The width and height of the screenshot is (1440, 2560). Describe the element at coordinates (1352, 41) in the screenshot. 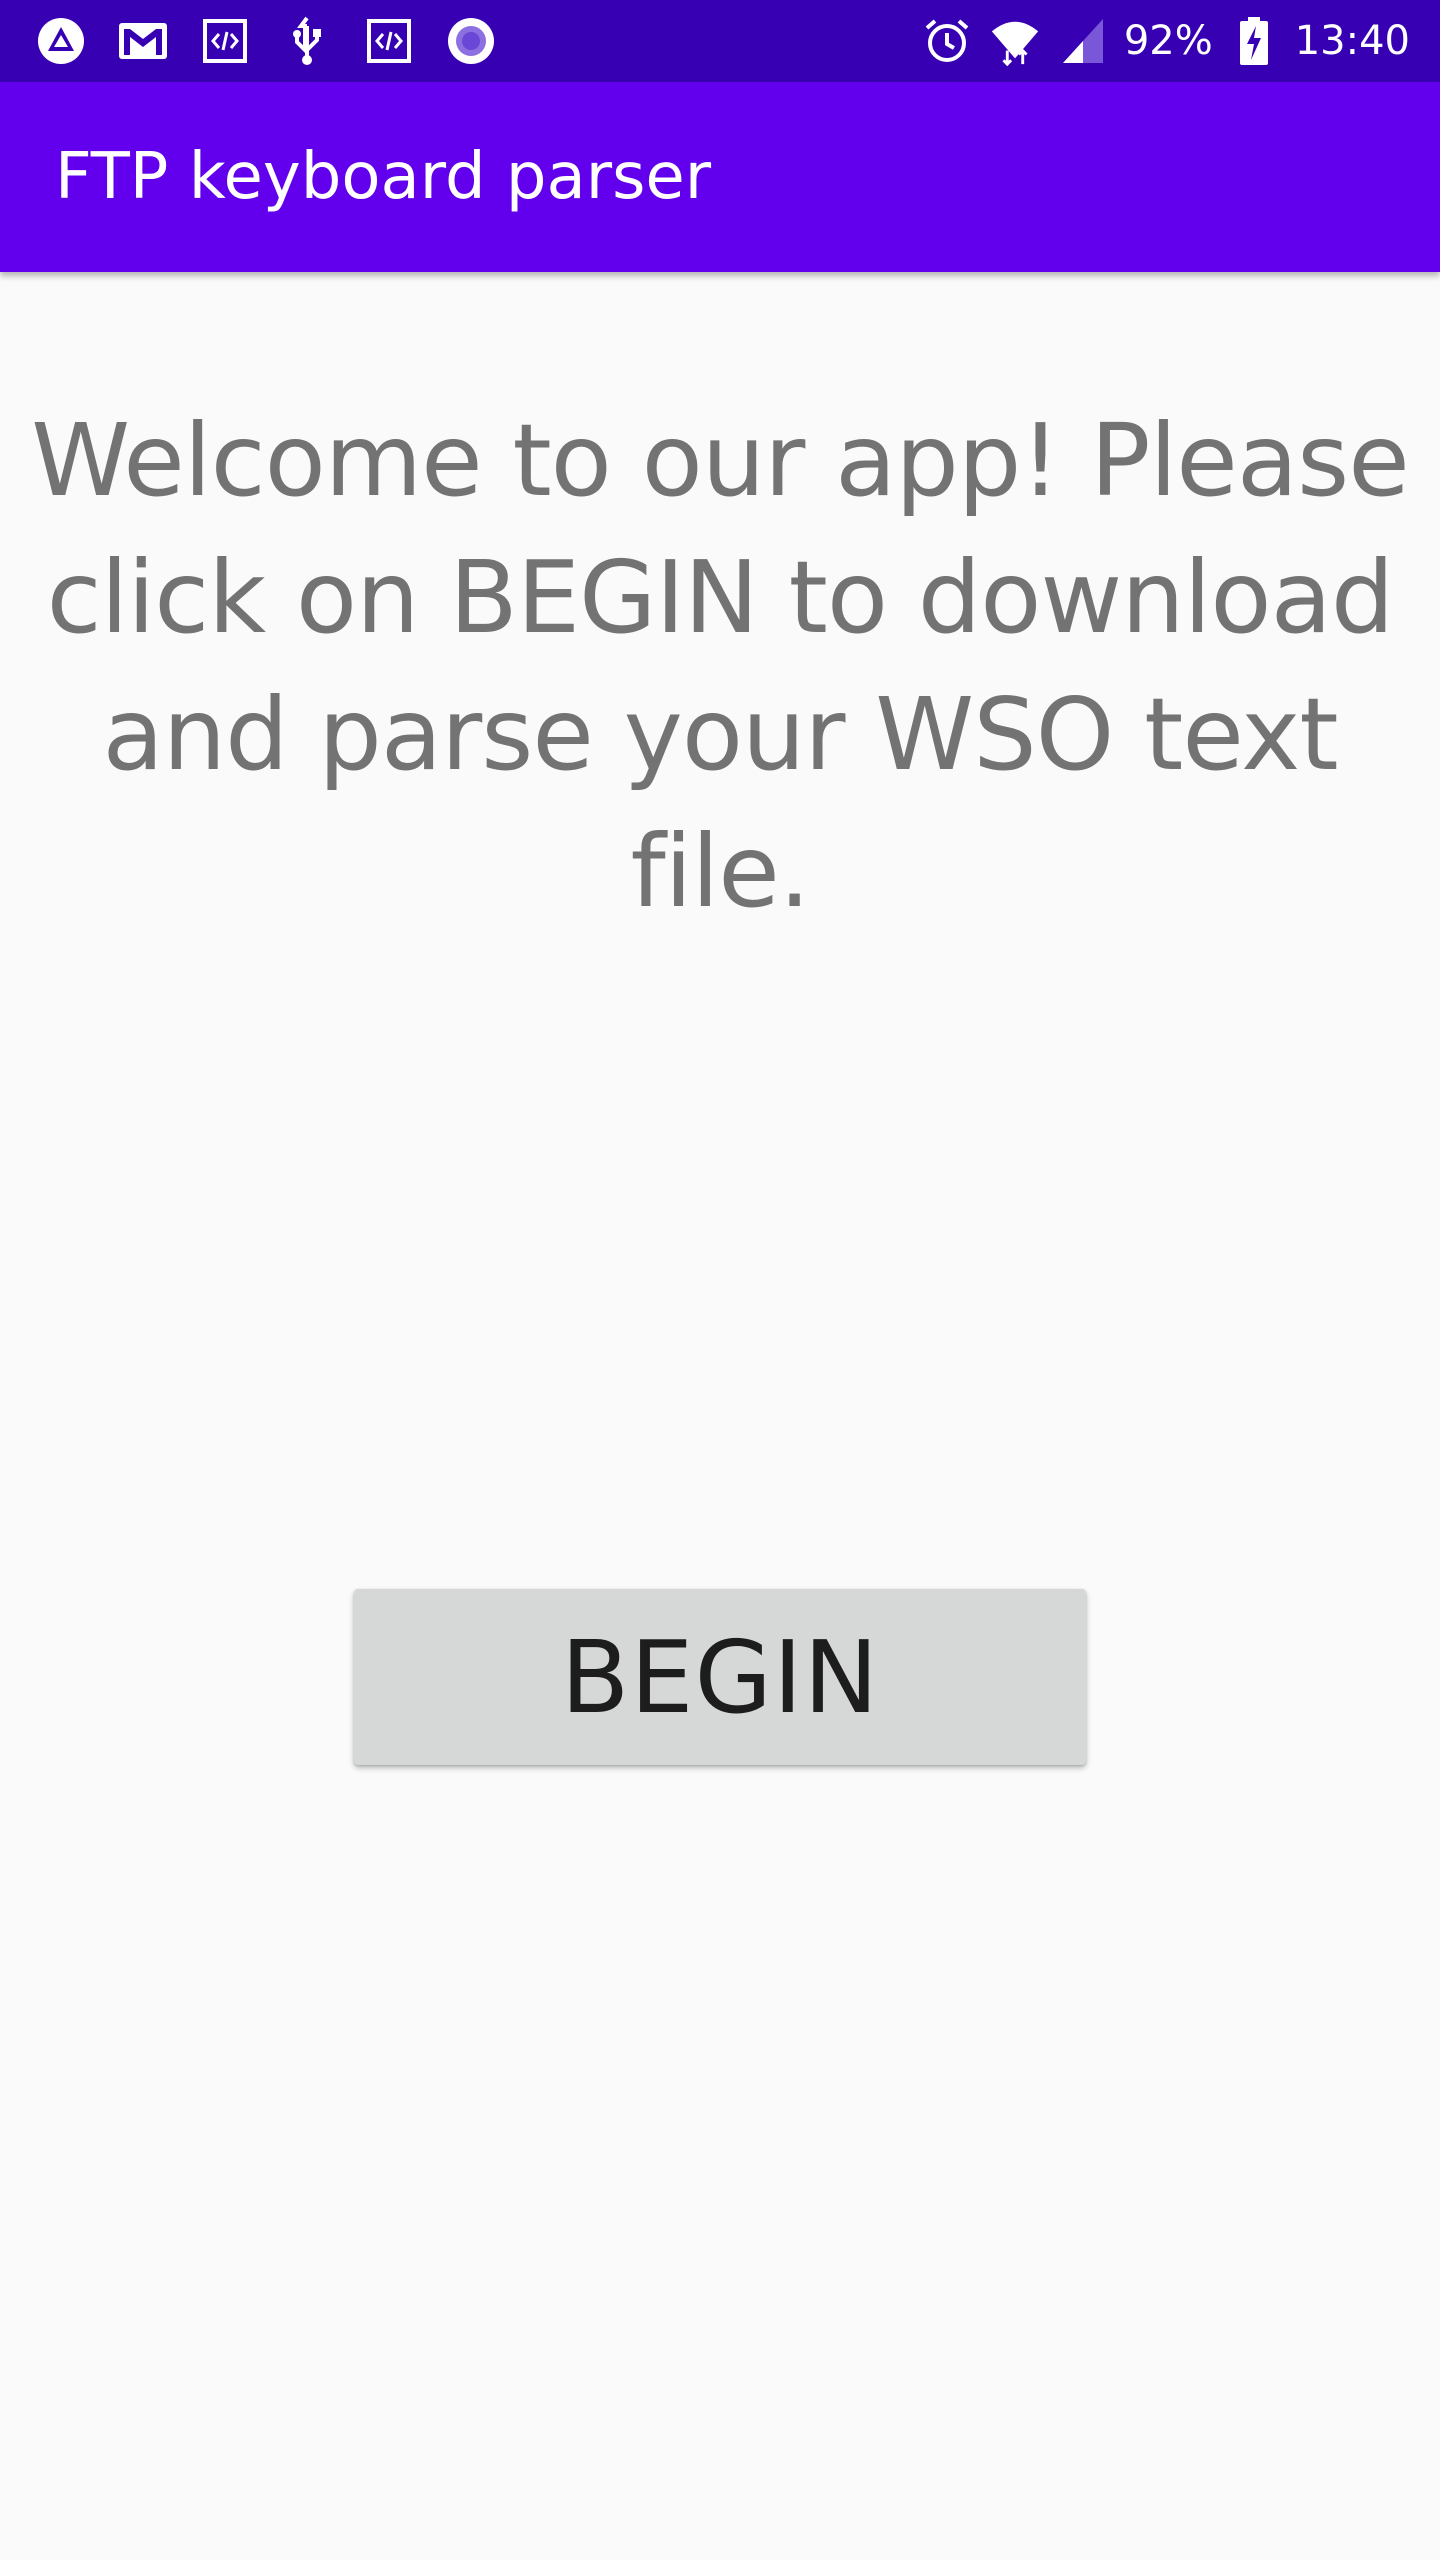

I see `clock: 13:40` at that location.